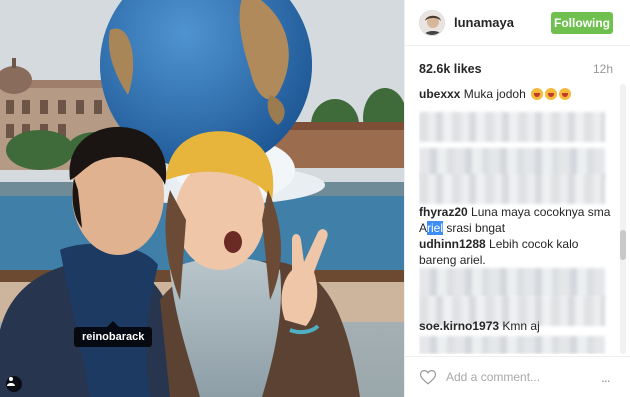  Describe the element at coordinates (113, 334) in the screenshot. I see `user-tag-label: reinobarack` at that location.